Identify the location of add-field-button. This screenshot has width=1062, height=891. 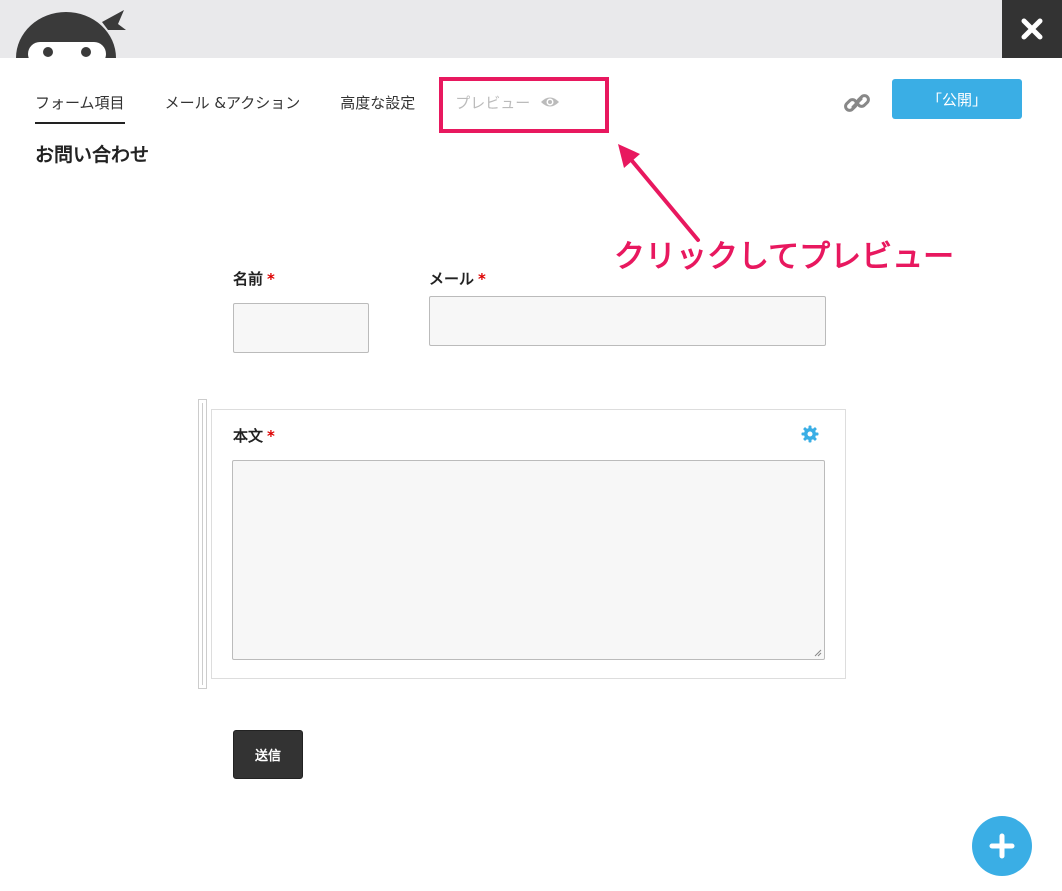
(1002, 846).